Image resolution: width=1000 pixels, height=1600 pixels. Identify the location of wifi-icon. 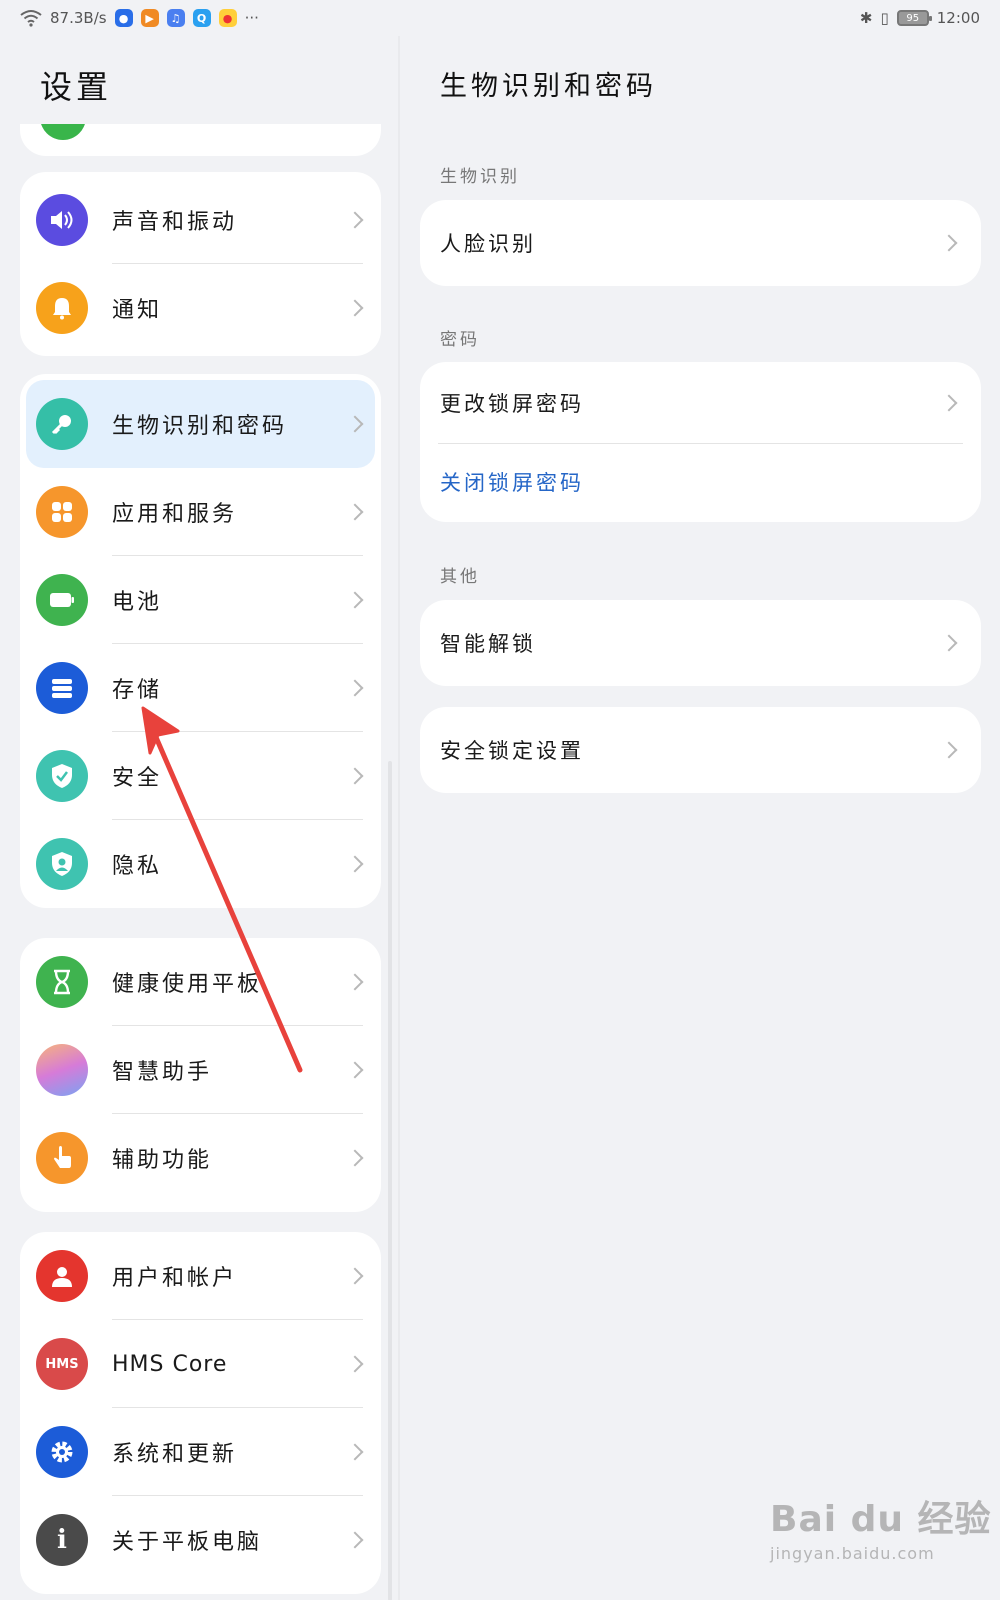
(31, 18).